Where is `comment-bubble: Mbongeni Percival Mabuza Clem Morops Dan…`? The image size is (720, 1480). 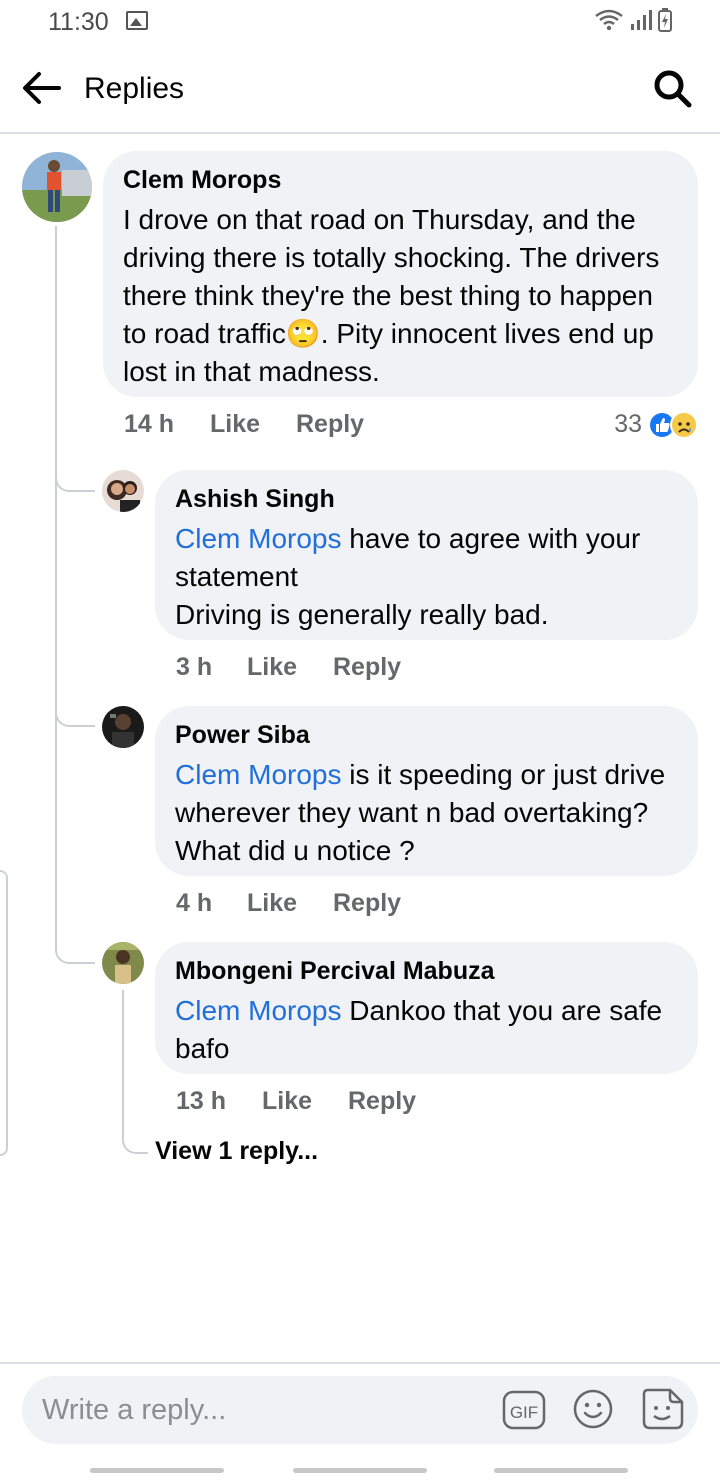
comment-bubble: Mbongeni Percival Mabuza Clem Morops Dan… is located at coordinates (426, 1008).